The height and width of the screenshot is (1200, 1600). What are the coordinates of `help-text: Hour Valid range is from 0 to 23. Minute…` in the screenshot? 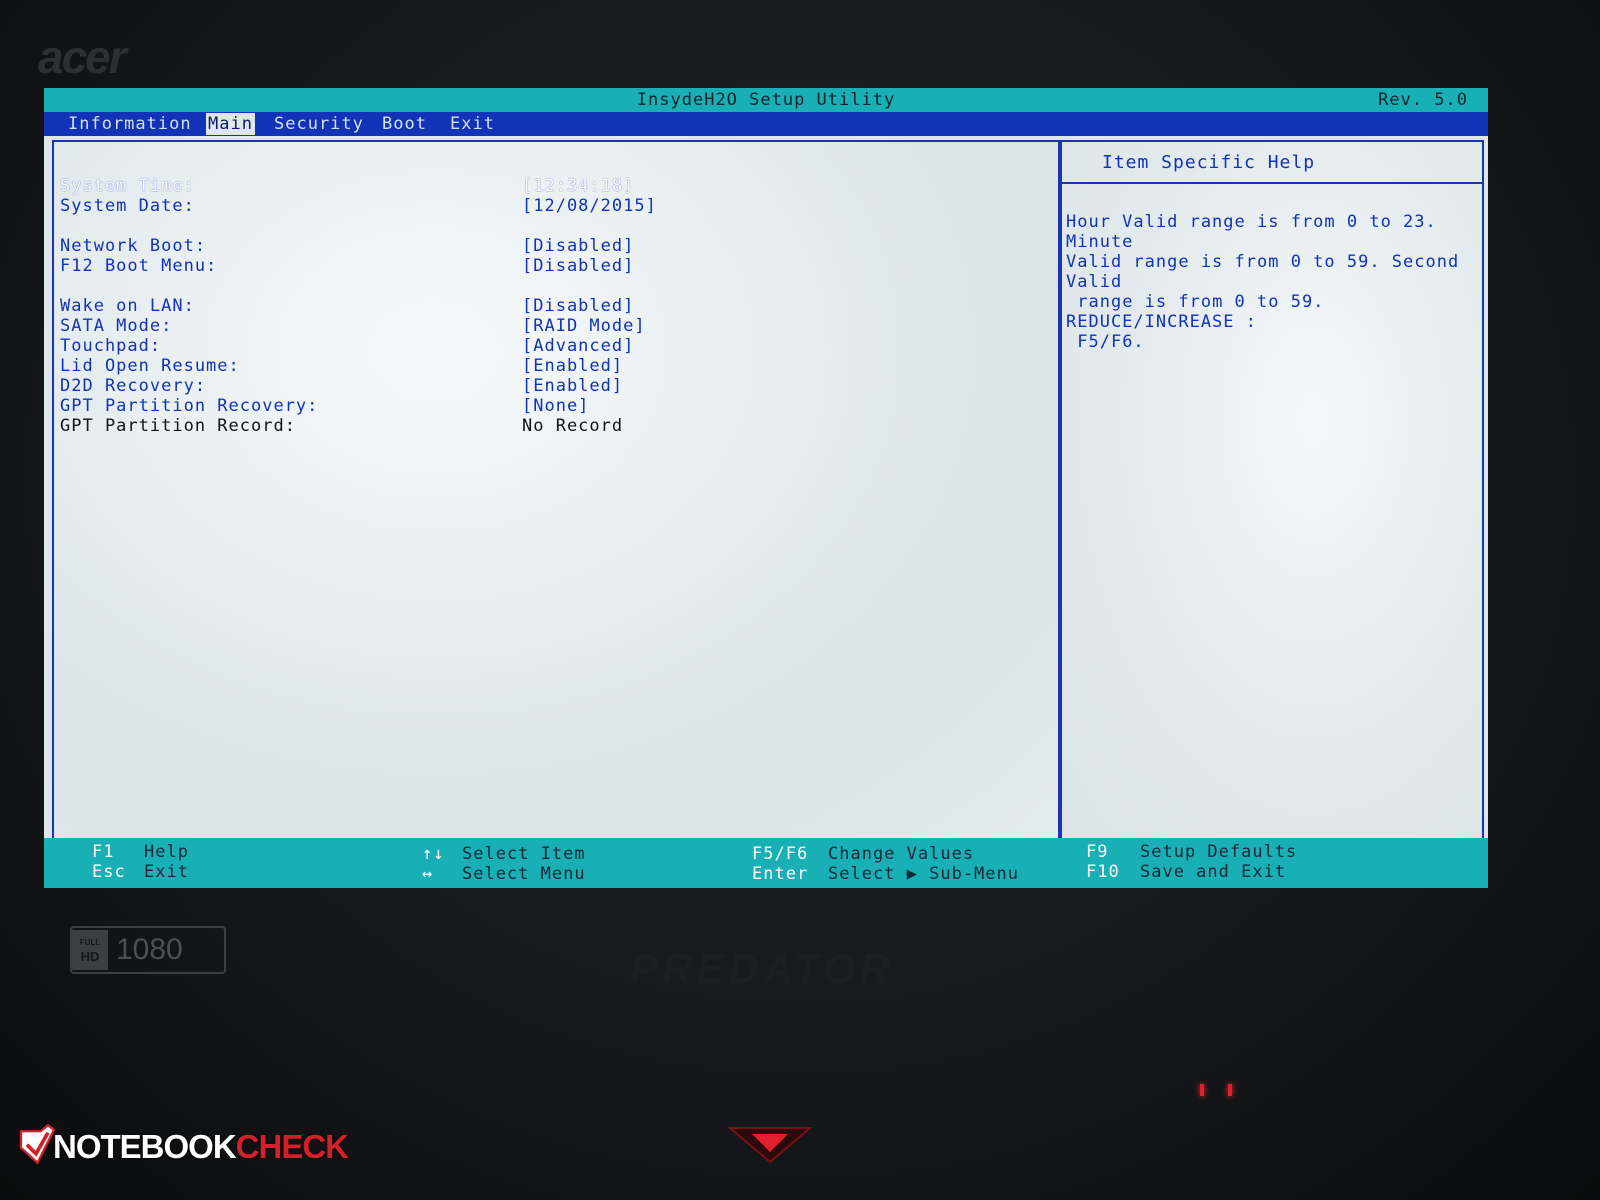 It's located at (1263, 282).